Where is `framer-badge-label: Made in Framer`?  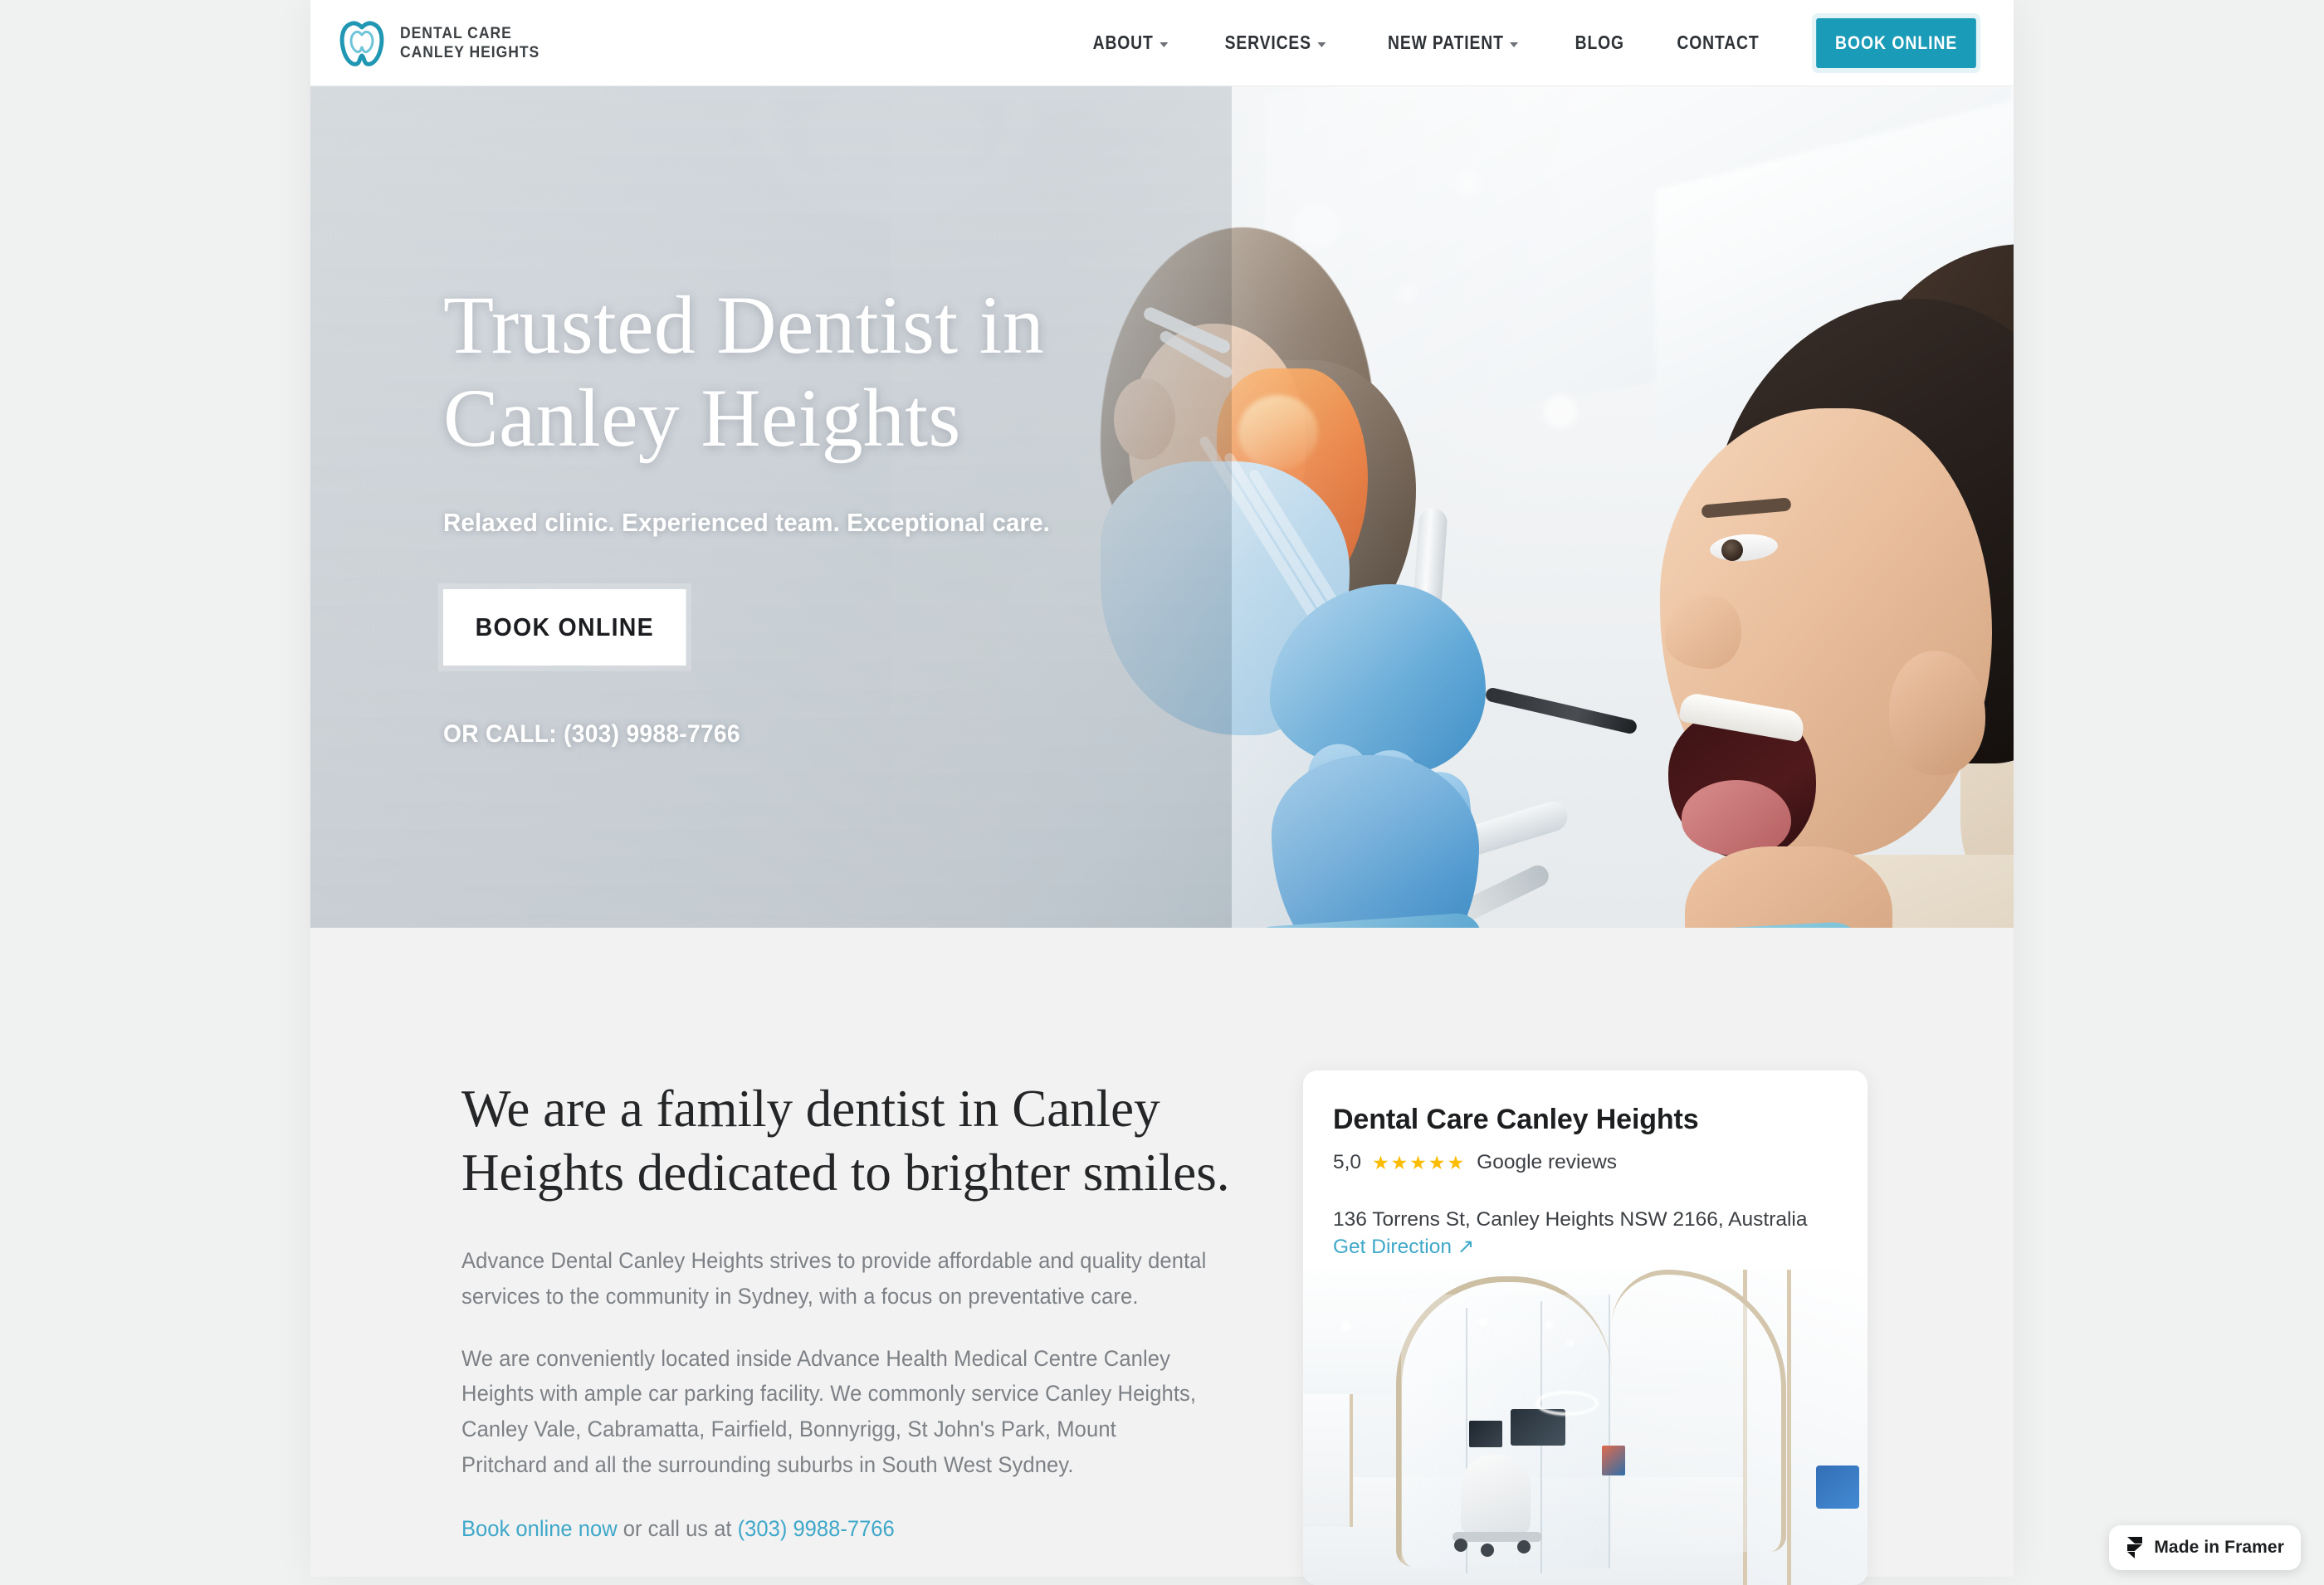 framer-badge-label: Made in Framer is located at coordinates (2219, 1548).